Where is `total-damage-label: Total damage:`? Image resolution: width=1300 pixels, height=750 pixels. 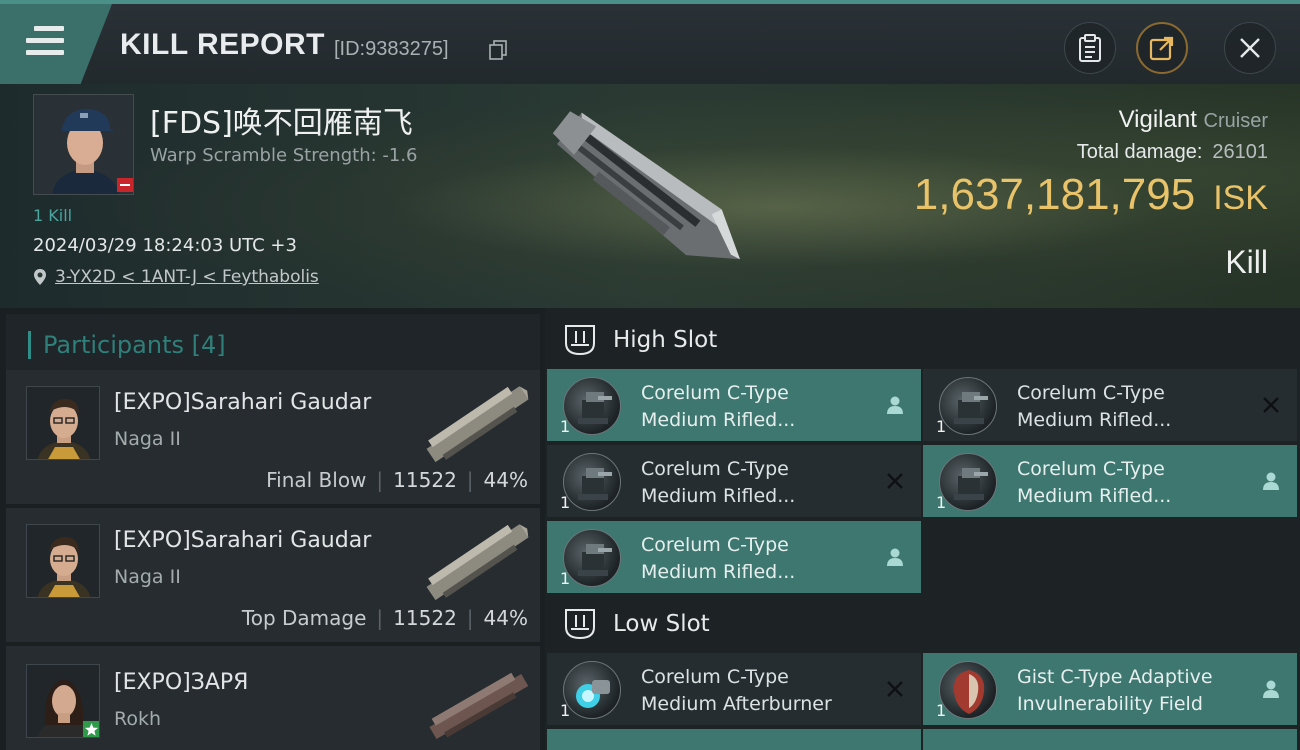
total-damage-label: Total damage: is located at coordinates (1139, 152).